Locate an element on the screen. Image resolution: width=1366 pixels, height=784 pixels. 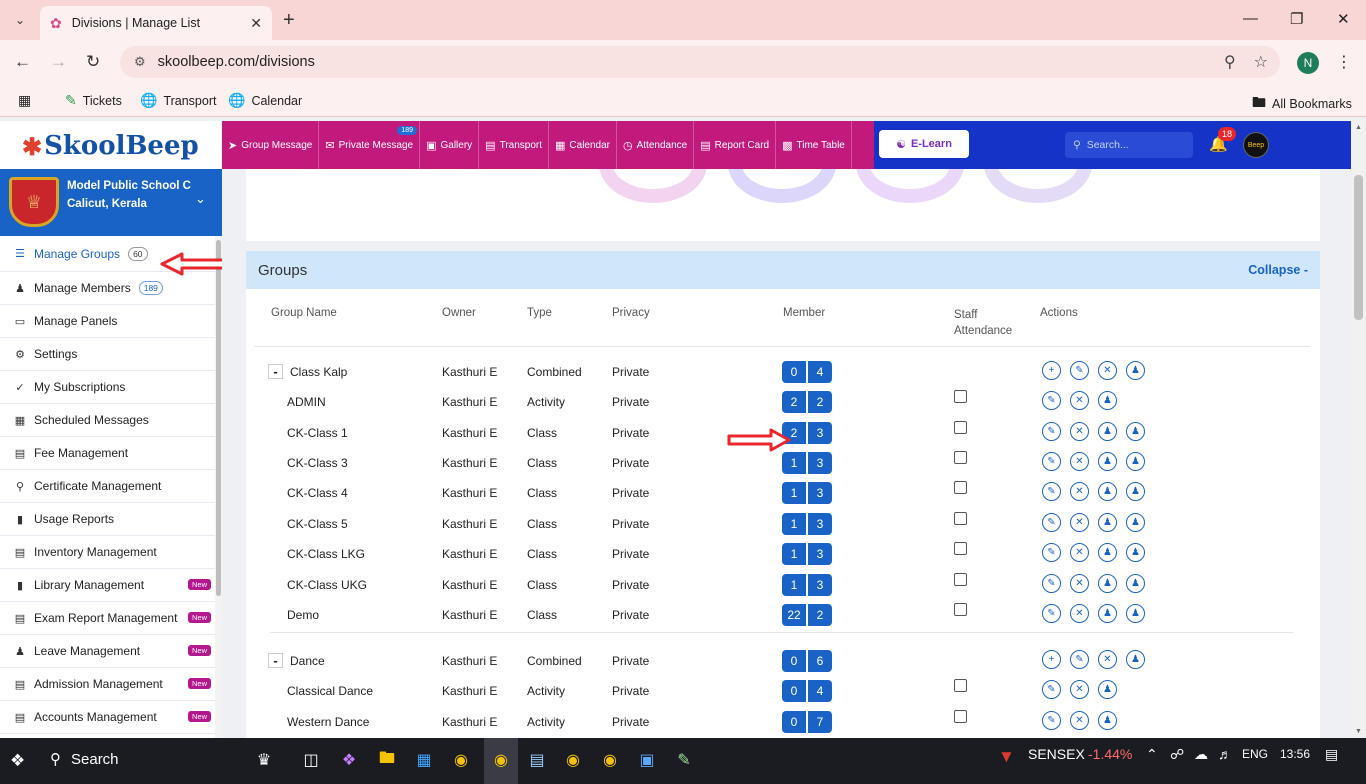
group-name: CK-Class 1 is located at coordinates (317, 433).